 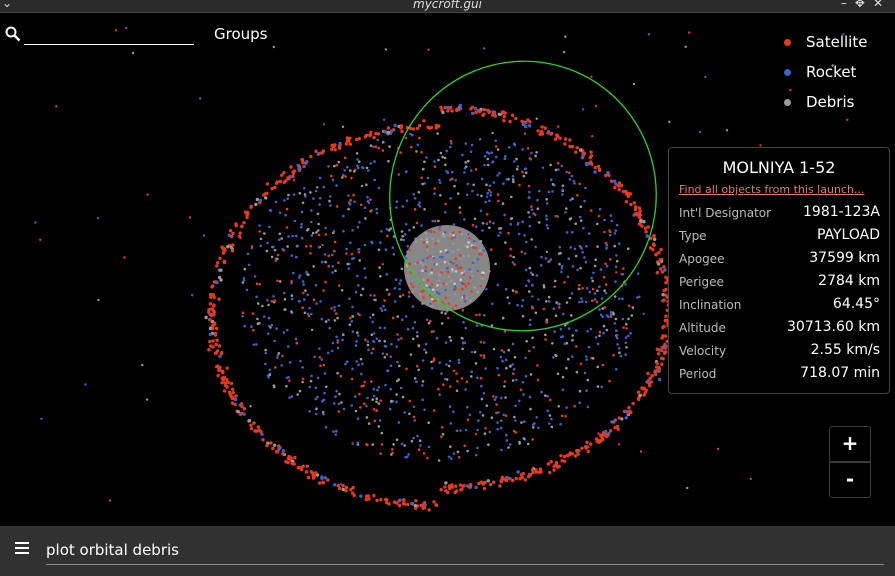 I want to click on zoom-out-button: -, so click(x=850, y=480).